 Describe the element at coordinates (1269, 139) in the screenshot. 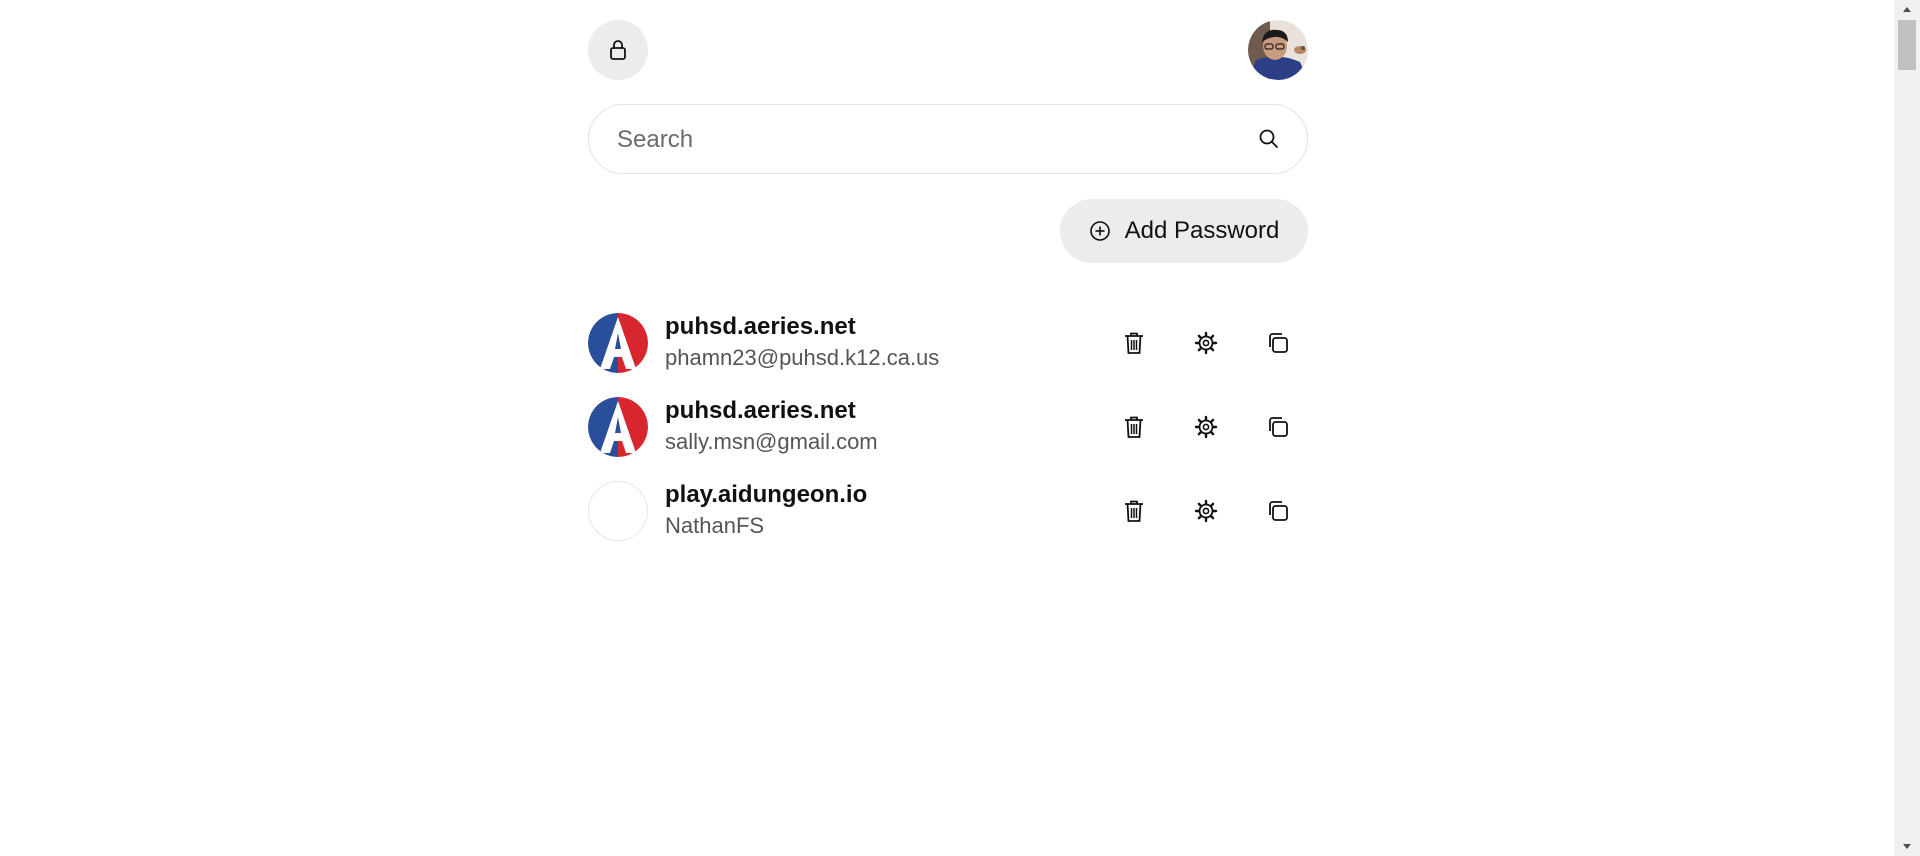

I see `search-icon` at that location.